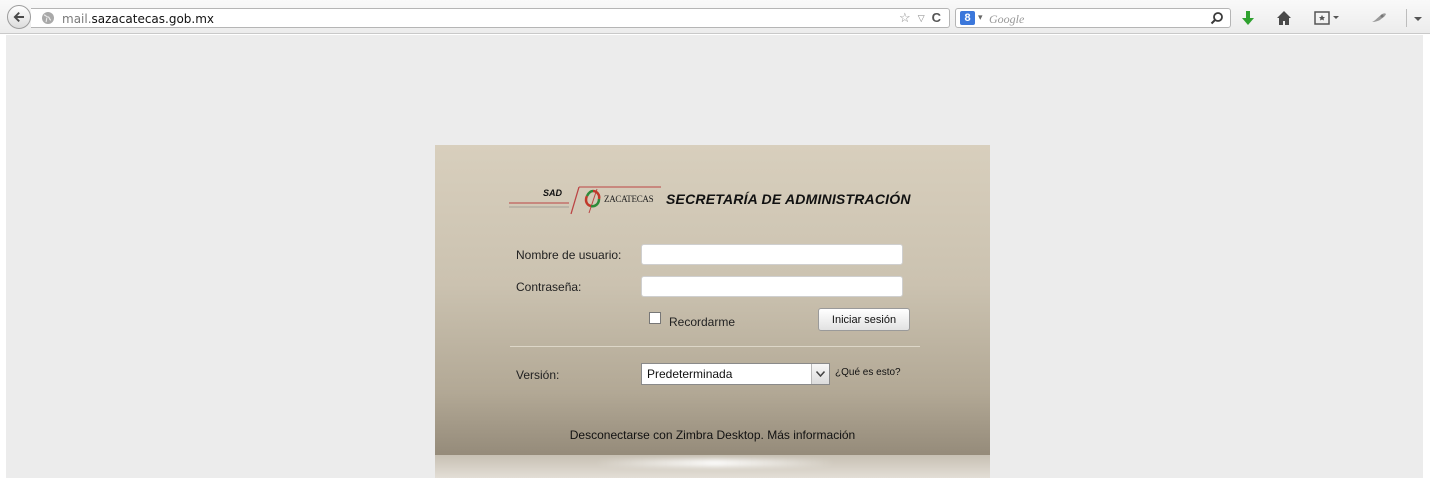 This screenshot has height=478, width=1430. What do you see at coordinates (820, 374) in the screenshot?
I see `chevron-down-icon` at bounding box center [820, 374].